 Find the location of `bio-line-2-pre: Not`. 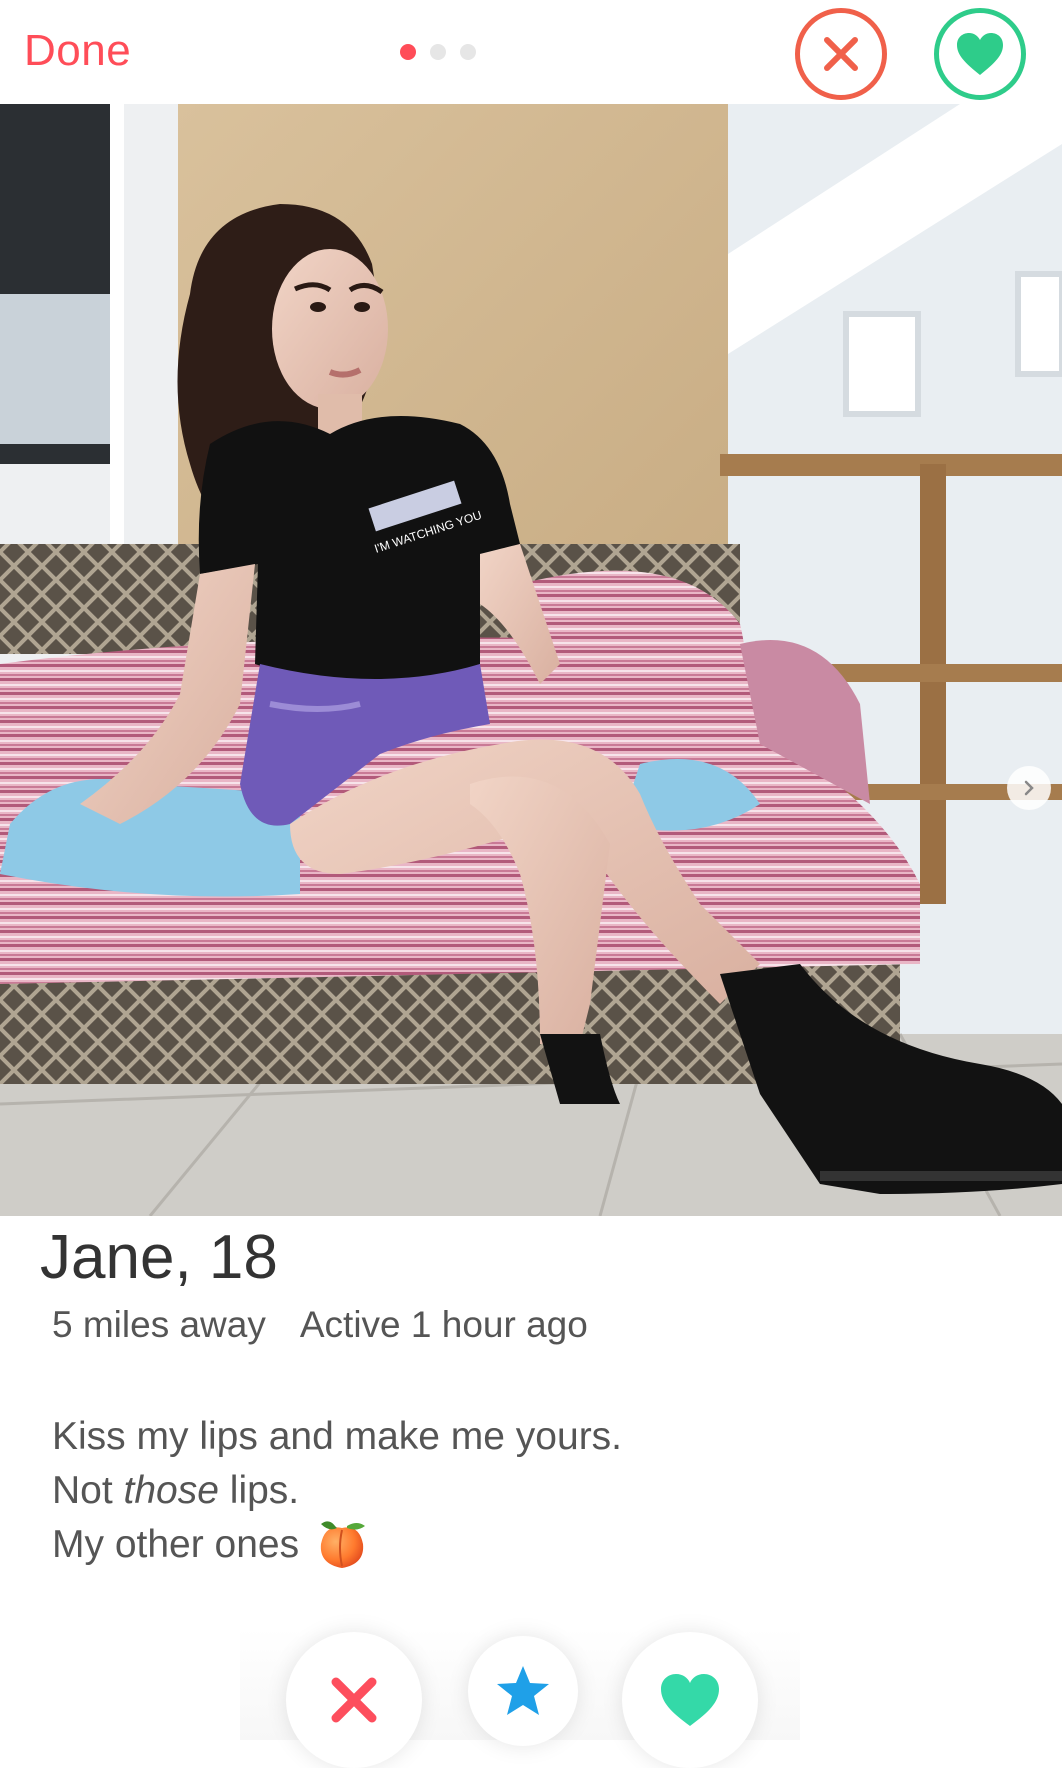

bio-line-2-pre: Not is located at coordinates (88, 1490).